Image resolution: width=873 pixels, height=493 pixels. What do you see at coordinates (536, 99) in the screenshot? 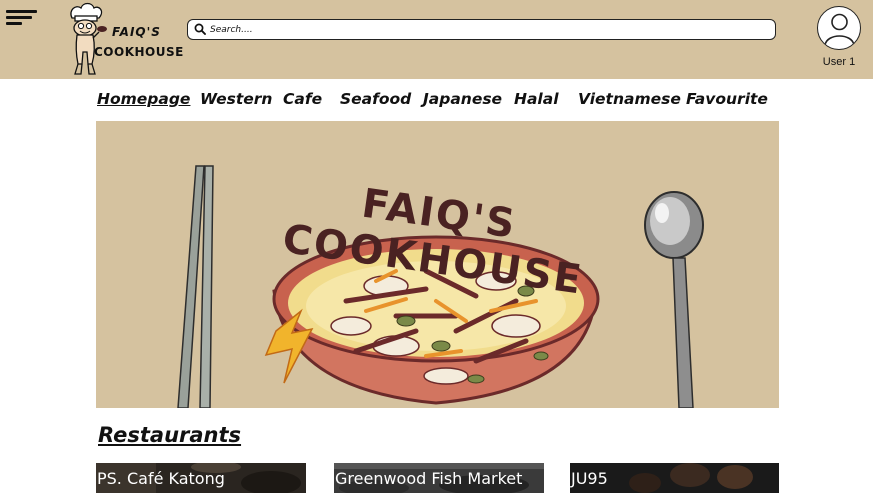
I see `nav-item-halal: Halal` at bounding box center [536, 99].